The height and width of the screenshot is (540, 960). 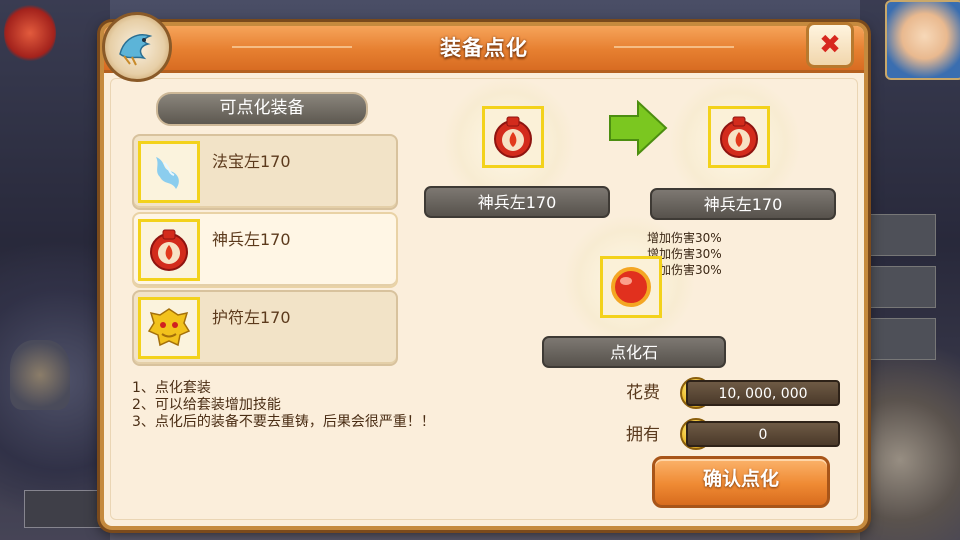 What do you see at coordinates (922, 40) in the screenshot?
I see `player-avatar` at bounding box center [922, 40].